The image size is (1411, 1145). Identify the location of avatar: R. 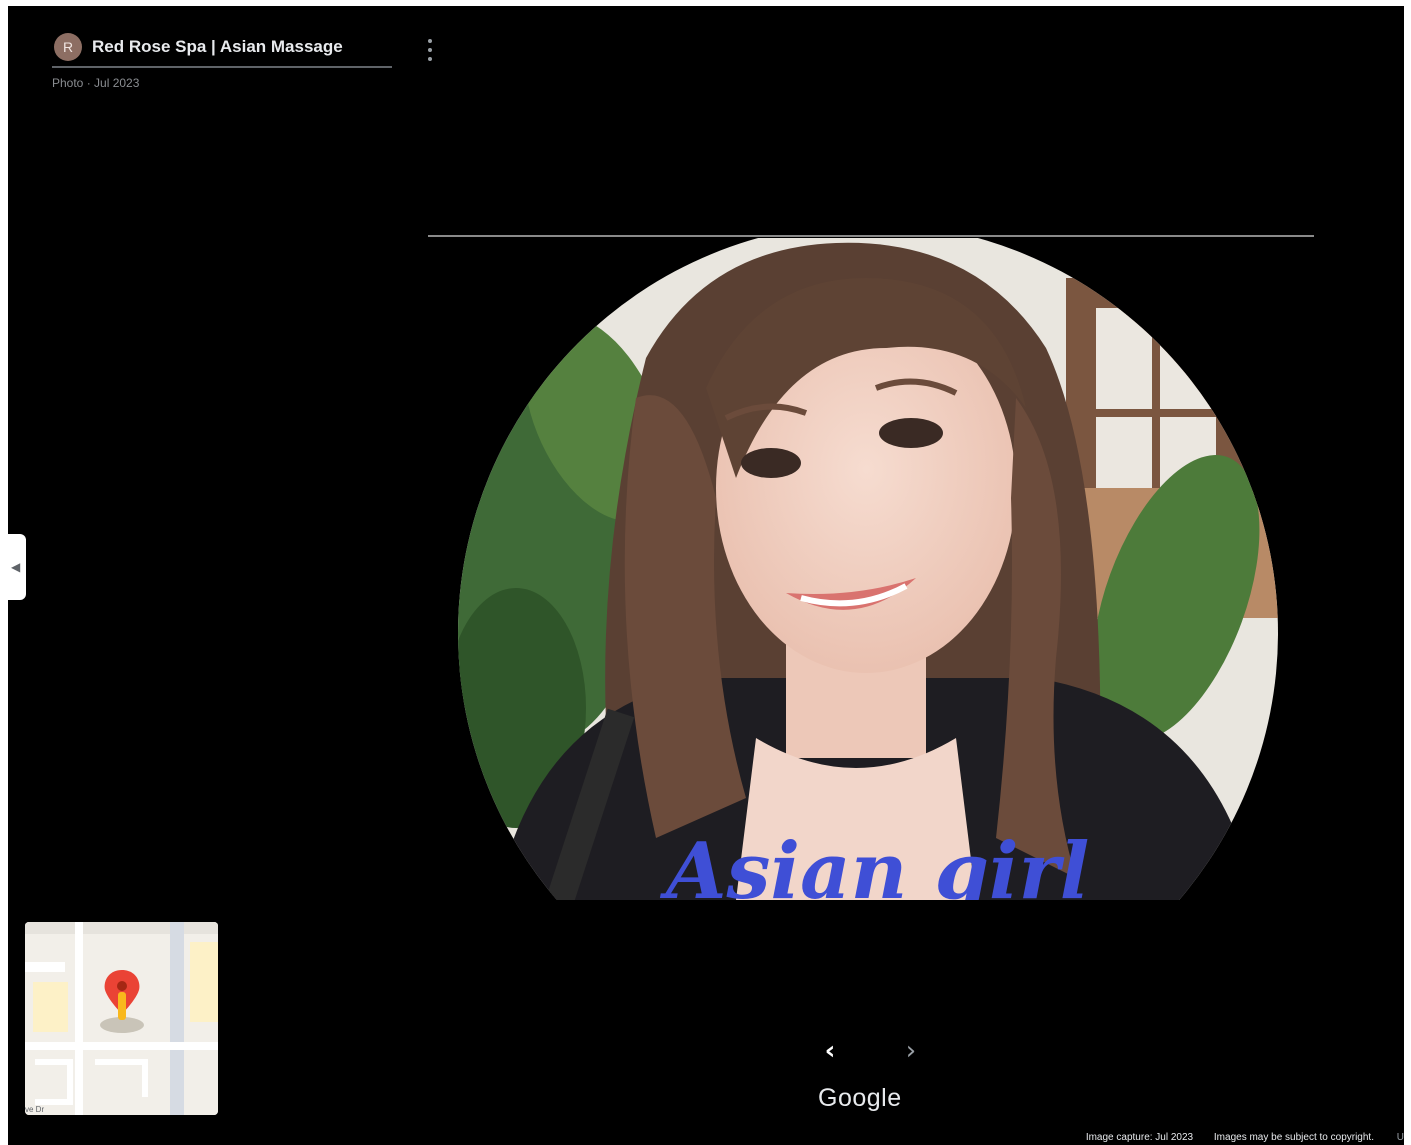
(68, 47).